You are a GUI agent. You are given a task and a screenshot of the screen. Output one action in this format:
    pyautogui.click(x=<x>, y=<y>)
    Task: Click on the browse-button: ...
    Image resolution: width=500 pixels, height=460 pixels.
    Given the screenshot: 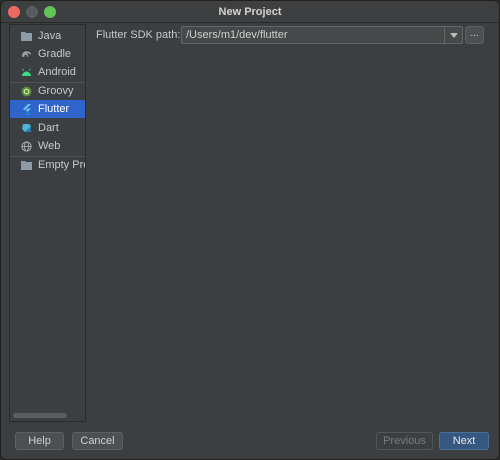 What is the action you would take?
    pyautogui.click(x=474, y=35)
    